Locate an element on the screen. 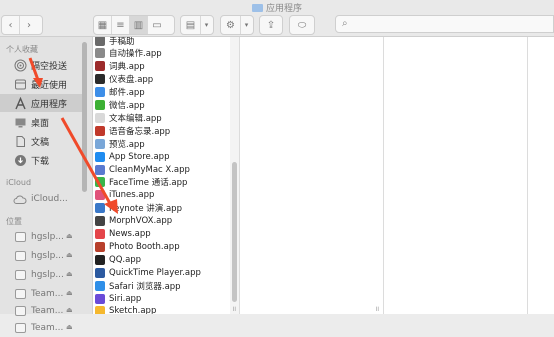  action-menu: ⚙ ▾ is located at coordinates (237, 25).